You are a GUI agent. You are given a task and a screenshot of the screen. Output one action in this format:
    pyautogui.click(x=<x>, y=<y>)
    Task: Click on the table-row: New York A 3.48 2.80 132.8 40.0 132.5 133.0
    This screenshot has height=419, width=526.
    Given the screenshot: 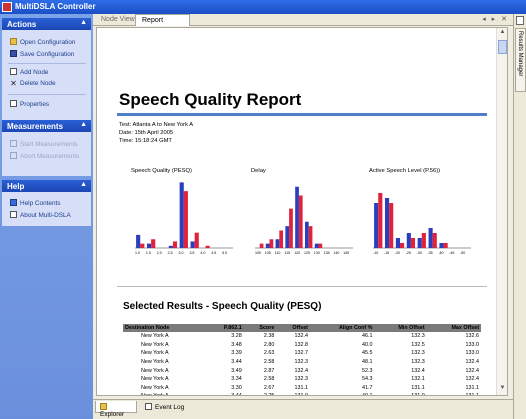 What is the action you would take?
    pyautogui.click(x=302, y=345)
    